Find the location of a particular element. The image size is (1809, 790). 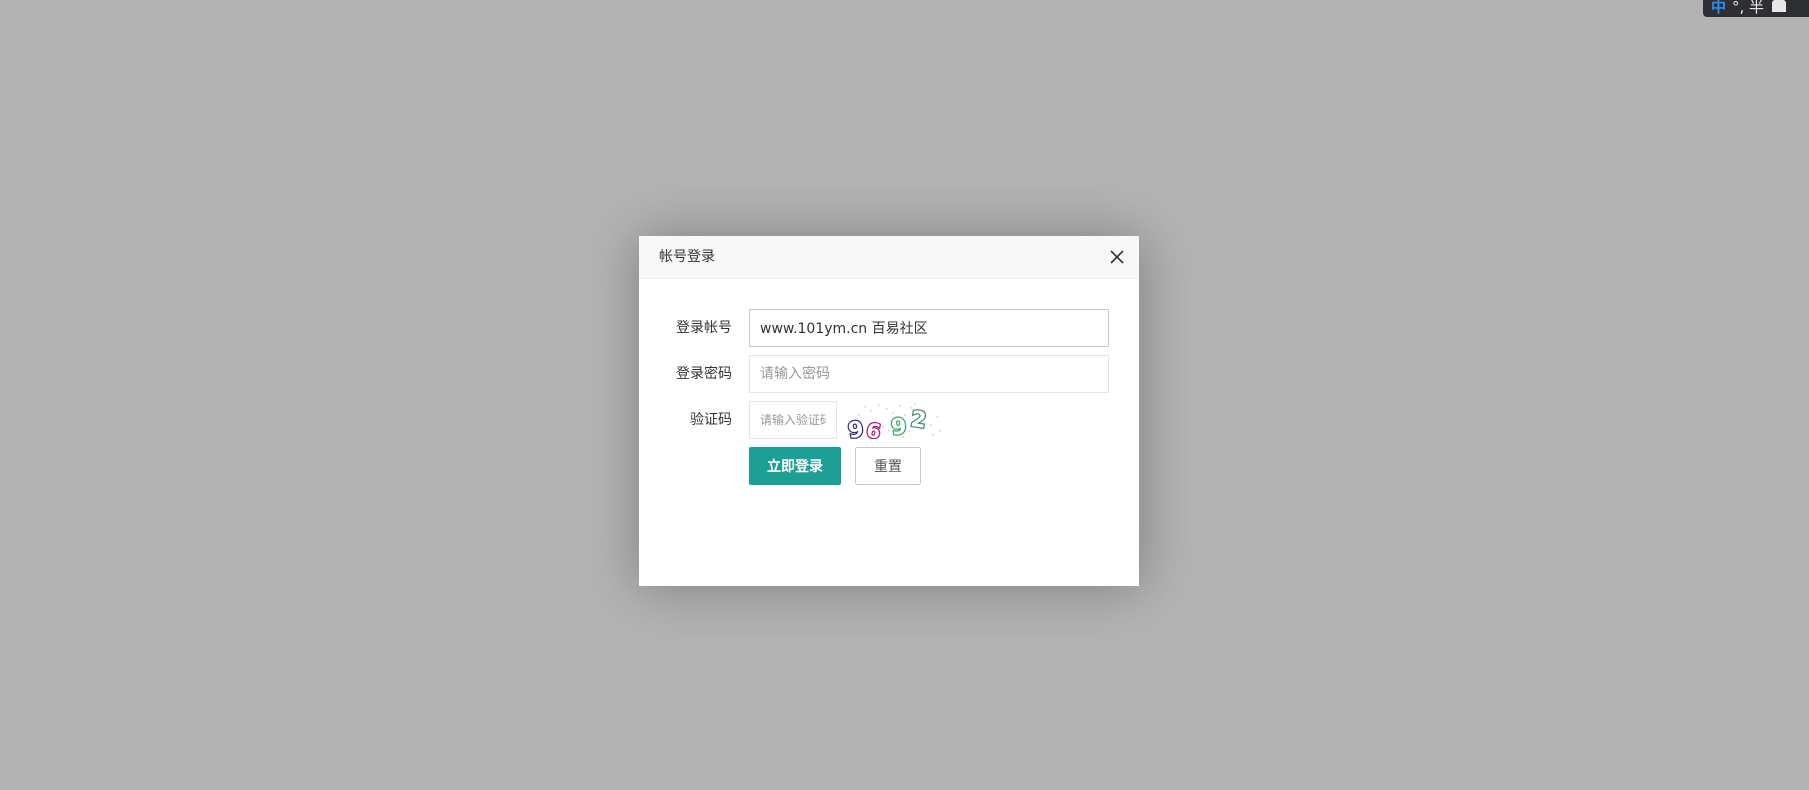

captcha-input is located at coordinates (793, 420).